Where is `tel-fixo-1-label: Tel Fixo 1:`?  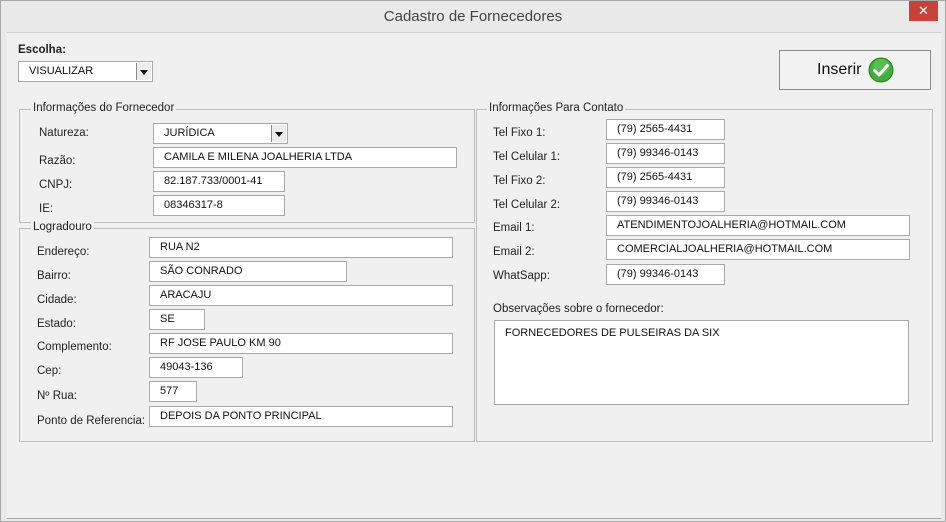 tel-fixo-1-label: Tel Fixo 1: is located at coordinates (519, 133).